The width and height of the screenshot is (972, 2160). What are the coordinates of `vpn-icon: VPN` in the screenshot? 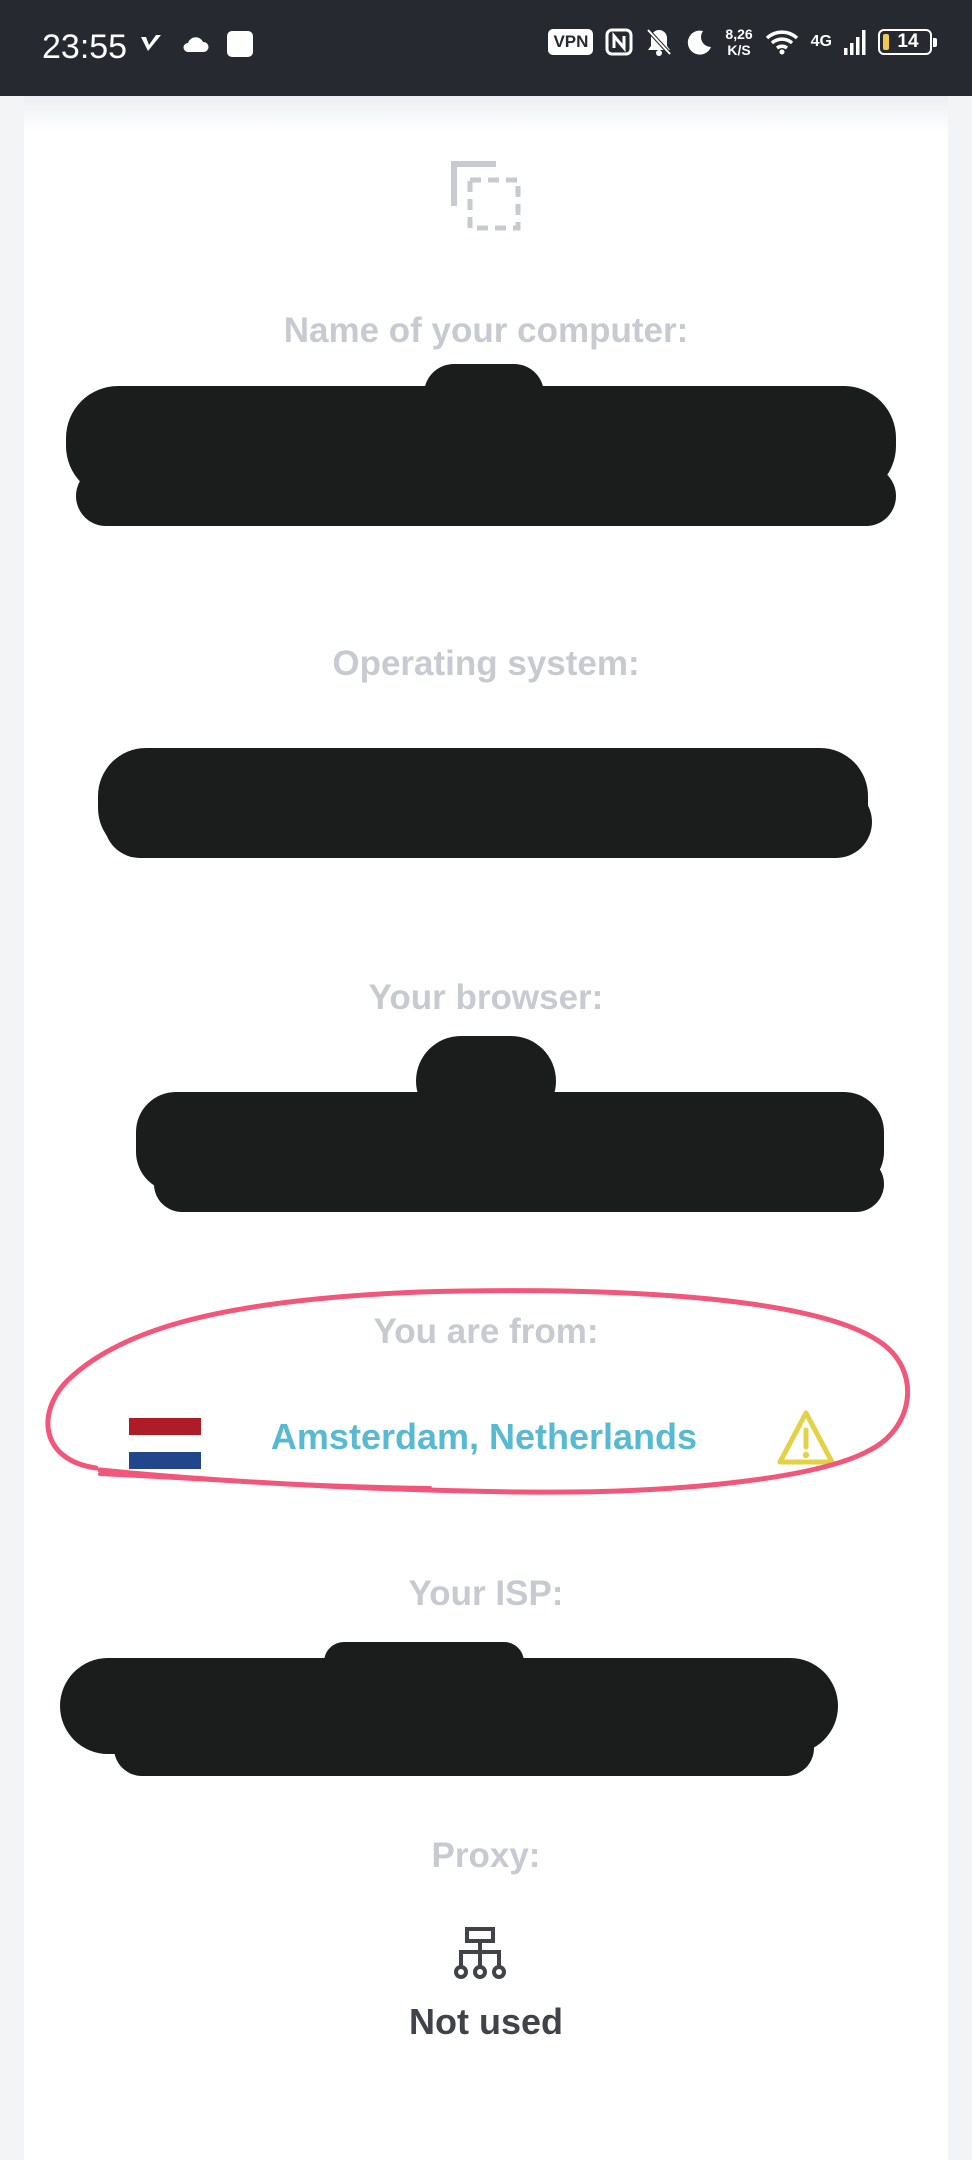 It's located at (571, 42).